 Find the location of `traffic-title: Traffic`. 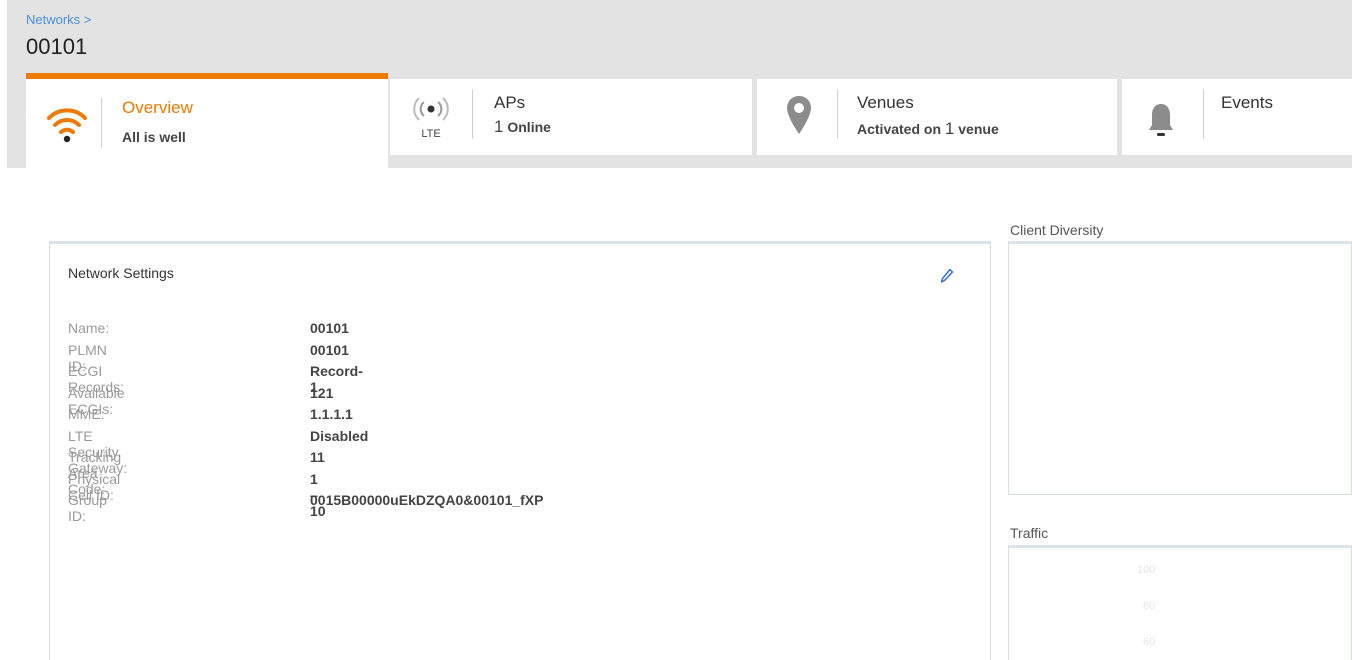

traffic-title: Traffic is located at coordinates (1029, 533).